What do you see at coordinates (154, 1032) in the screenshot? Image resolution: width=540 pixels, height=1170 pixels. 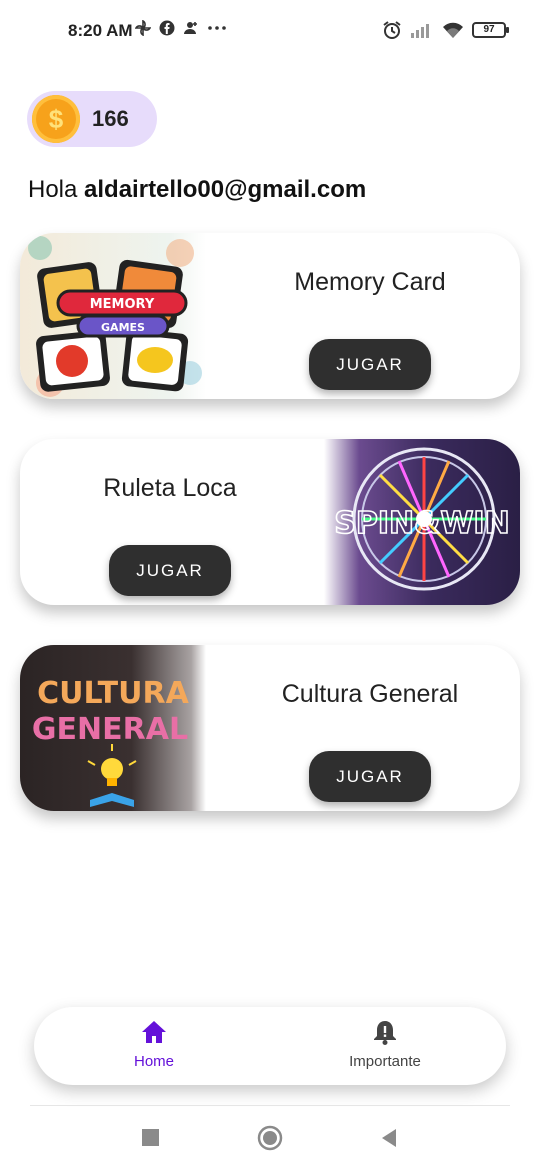 I see `home-icon` at bounding box center [154, 1032].